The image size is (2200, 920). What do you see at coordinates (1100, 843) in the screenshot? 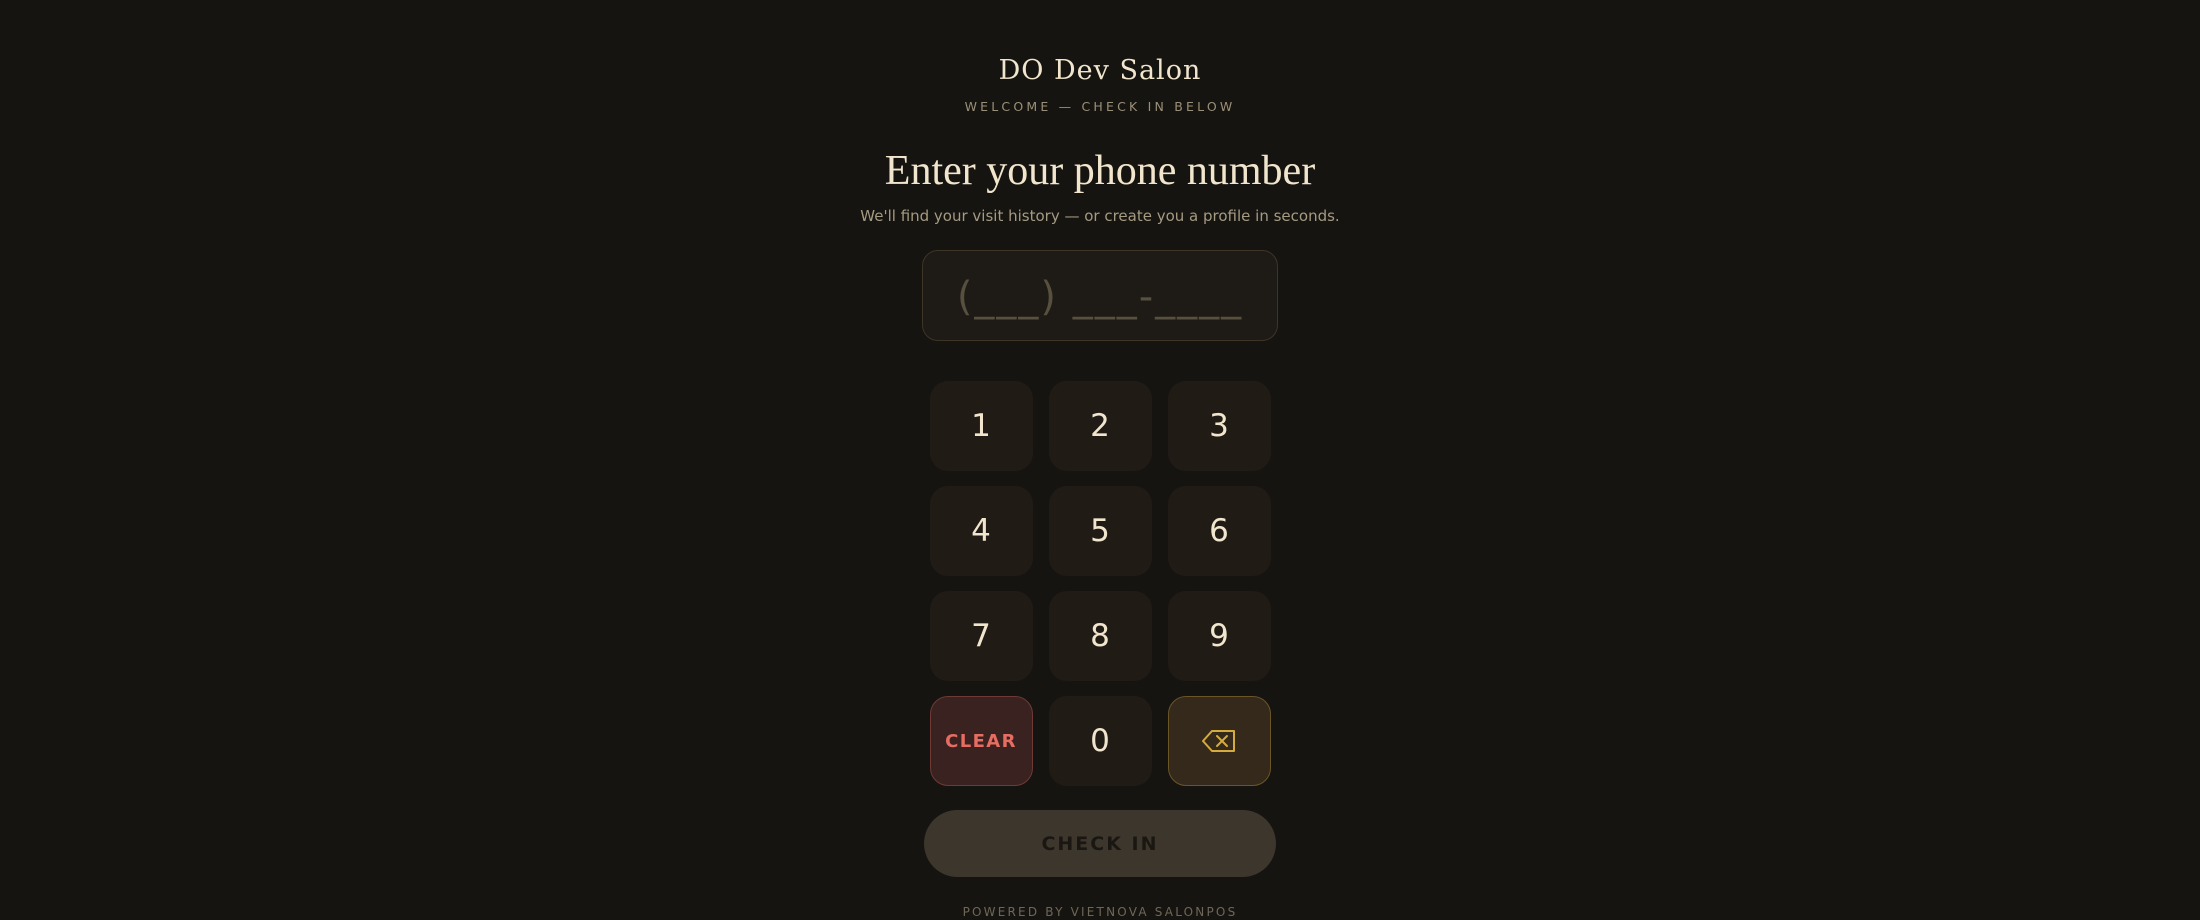
I see `check-in-button: CHECK IN` at bounding box center [1100, 843].